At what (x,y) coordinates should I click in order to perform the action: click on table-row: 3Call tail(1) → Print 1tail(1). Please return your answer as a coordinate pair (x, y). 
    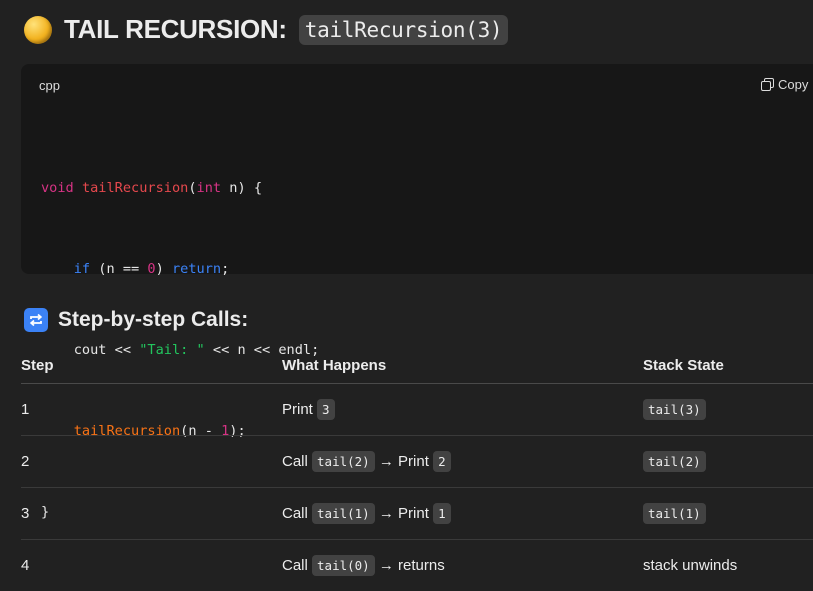
    Looking at the image, I should click on (417, 514).